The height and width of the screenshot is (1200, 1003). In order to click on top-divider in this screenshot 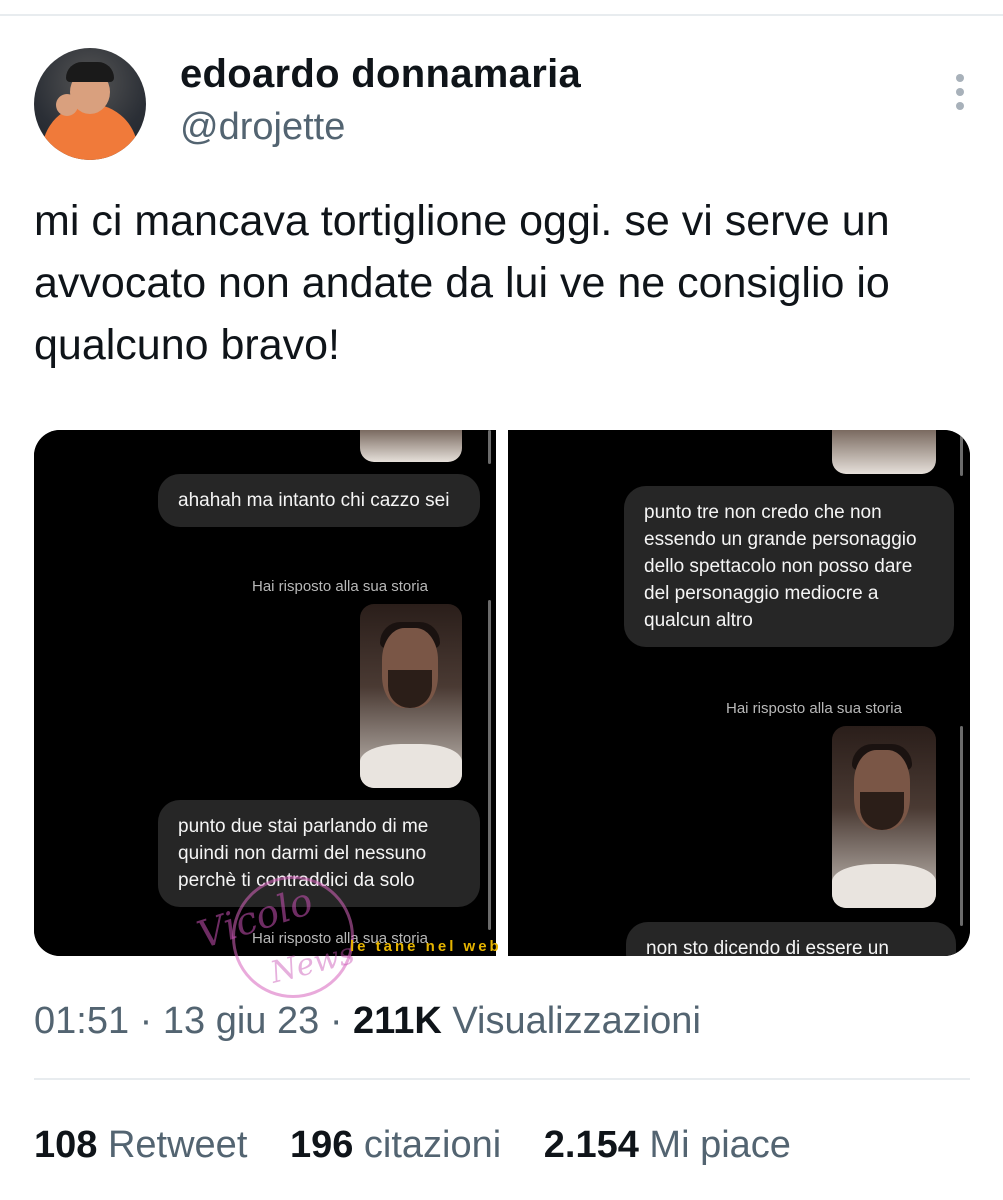, I will do `click(501, 15)`.